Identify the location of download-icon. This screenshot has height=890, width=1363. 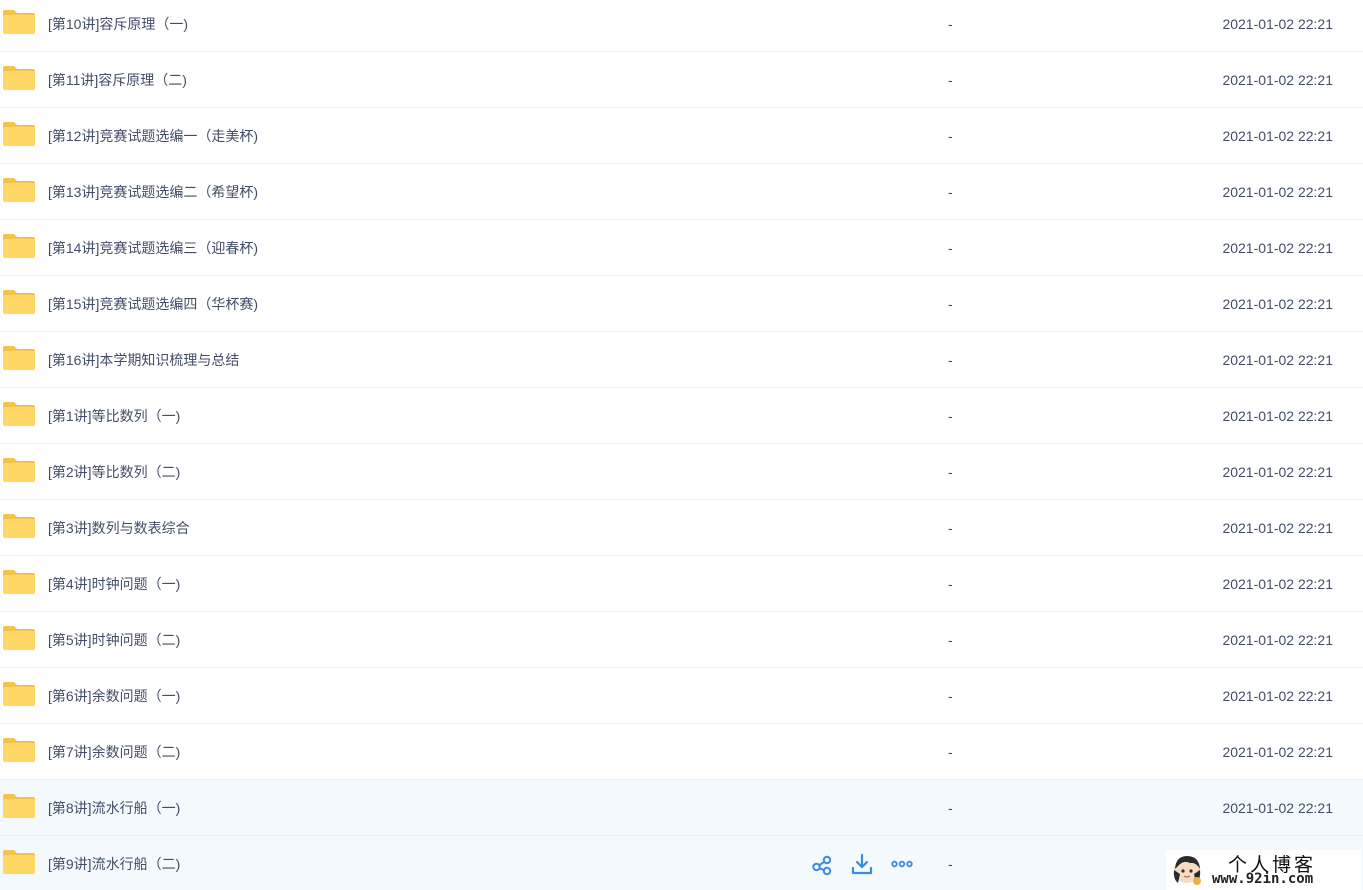
(862, 864).